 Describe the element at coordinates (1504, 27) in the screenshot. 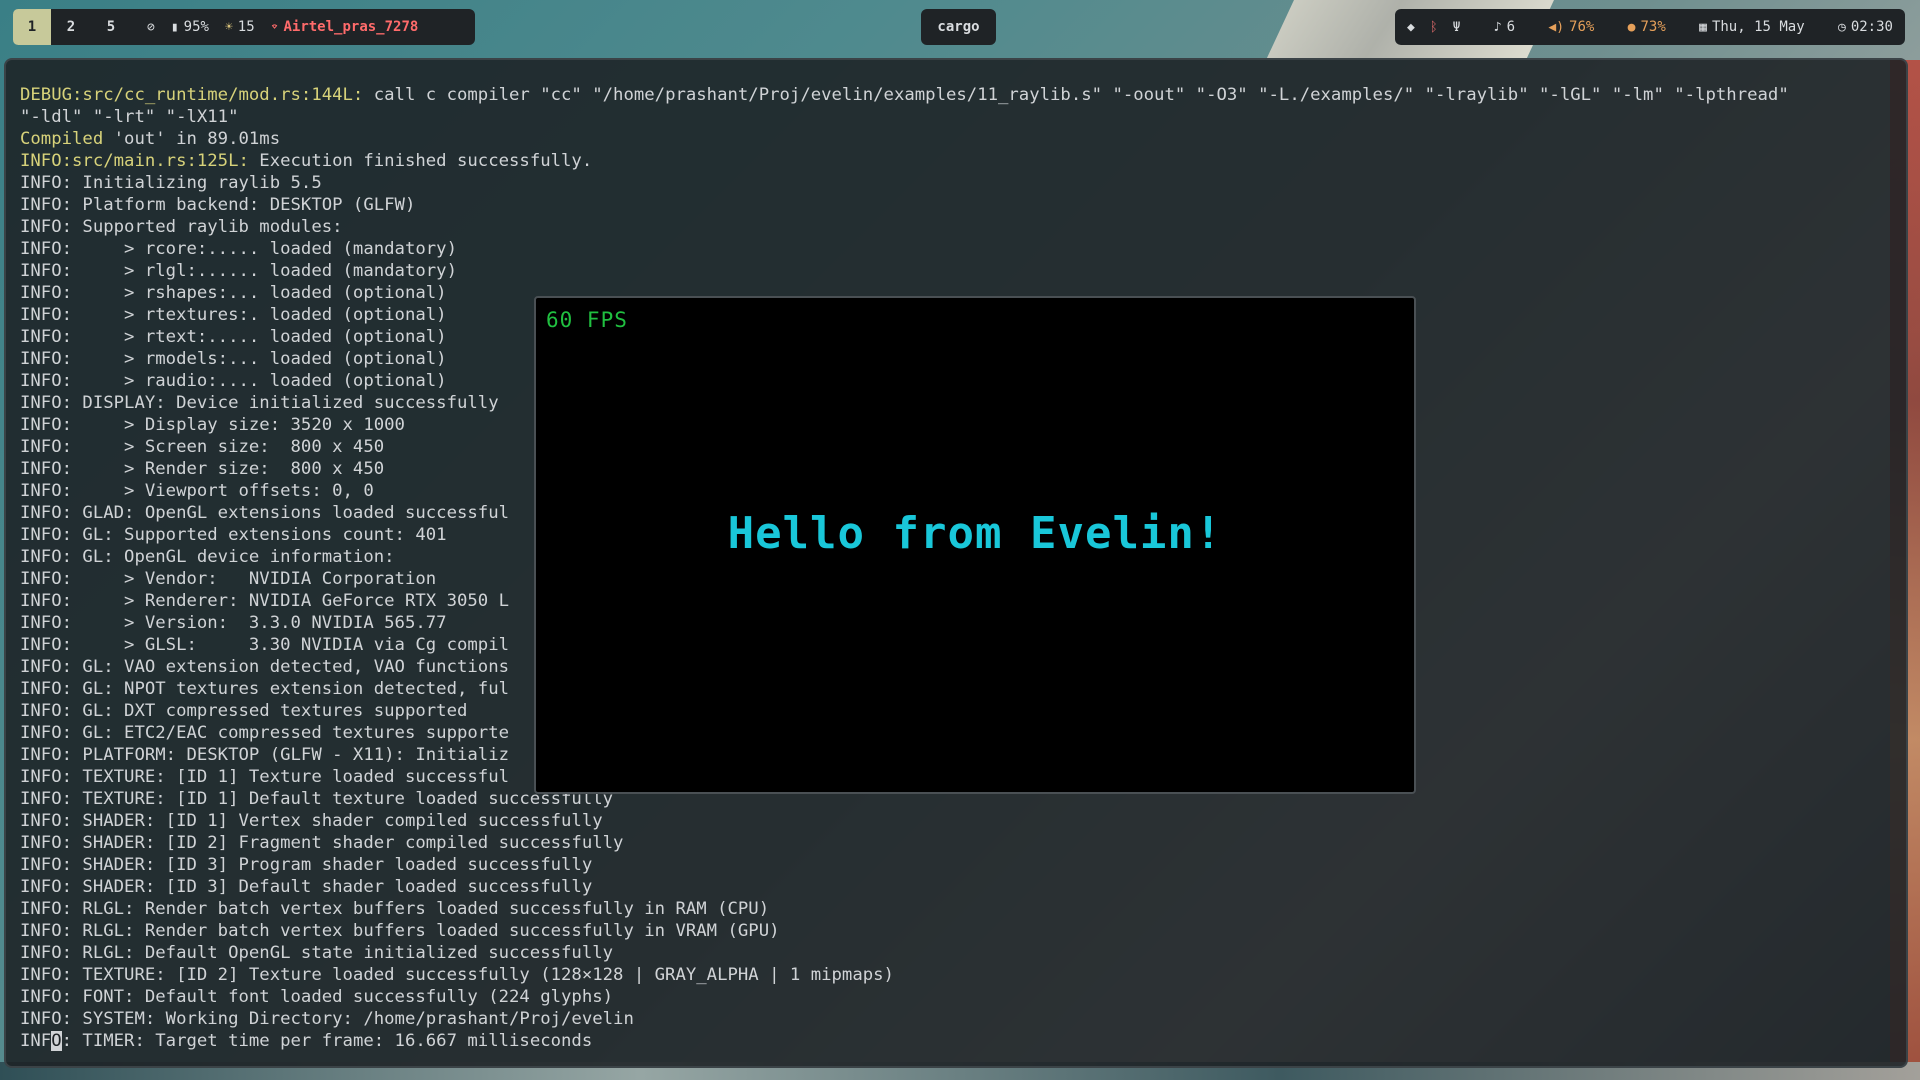

I see `notifications: ♪ 6` at that location.